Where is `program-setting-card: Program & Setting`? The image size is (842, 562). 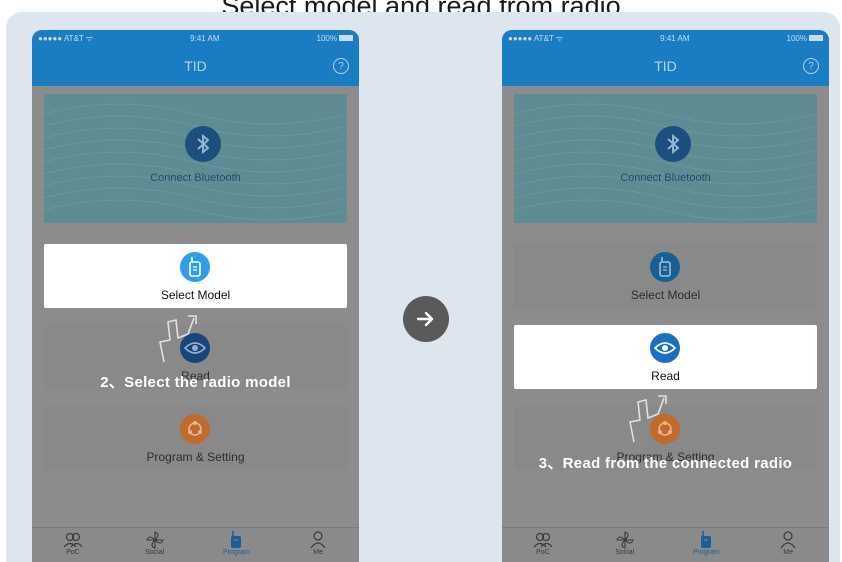 program-setting-card: Program & Setting is located at coordinates (195, 438).